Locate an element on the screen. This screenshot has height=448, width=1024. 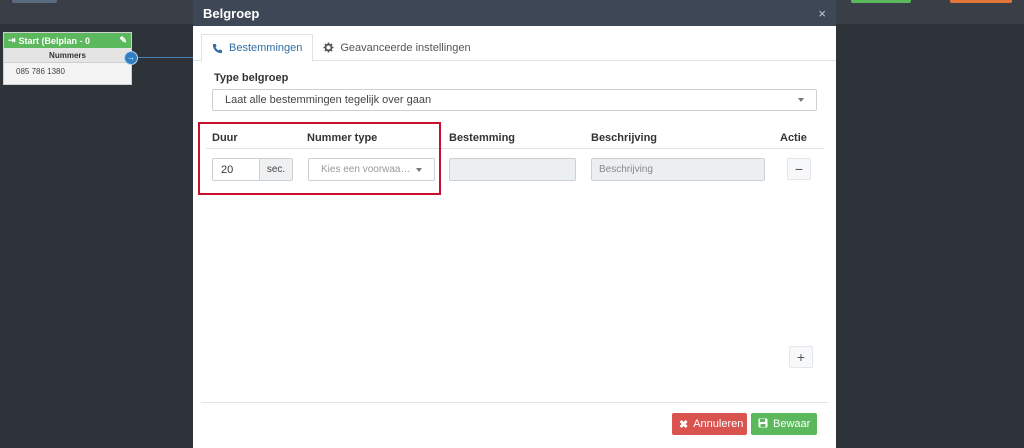
type-belgroep-label: Type belgroep is located at coordinates (251, 78).